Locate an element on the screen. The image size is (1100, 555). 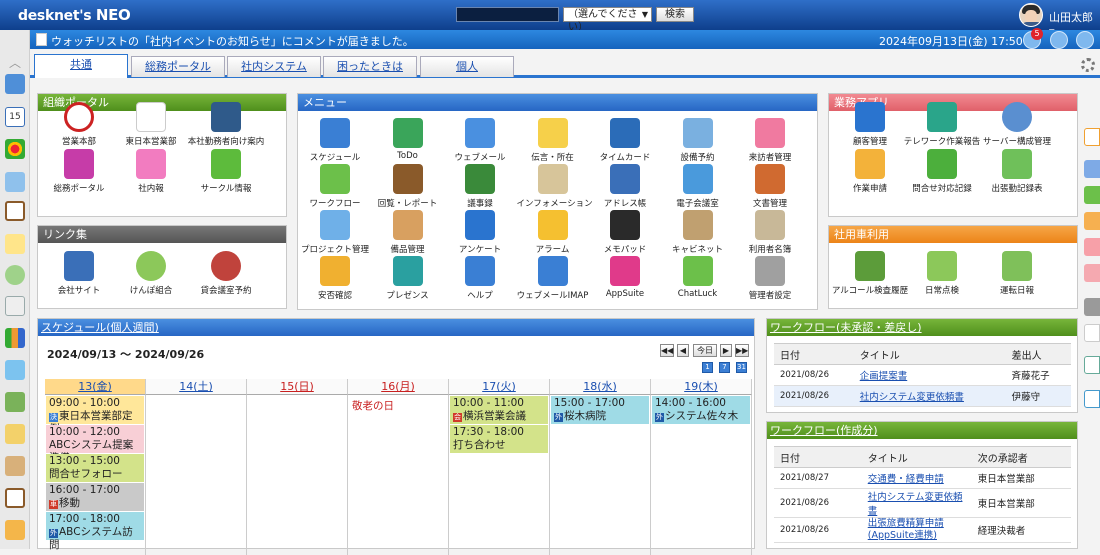
portal-link-sales: 営業本部 is located at coordinates (79, 124).